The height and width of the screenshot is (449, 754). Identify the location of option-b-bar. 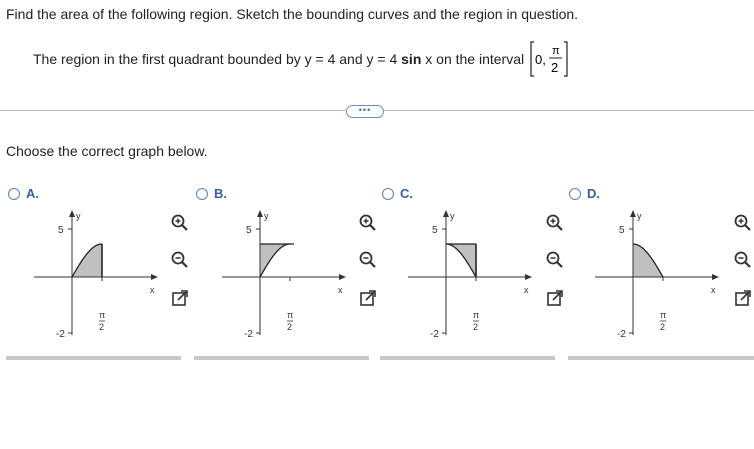
(281, 358).